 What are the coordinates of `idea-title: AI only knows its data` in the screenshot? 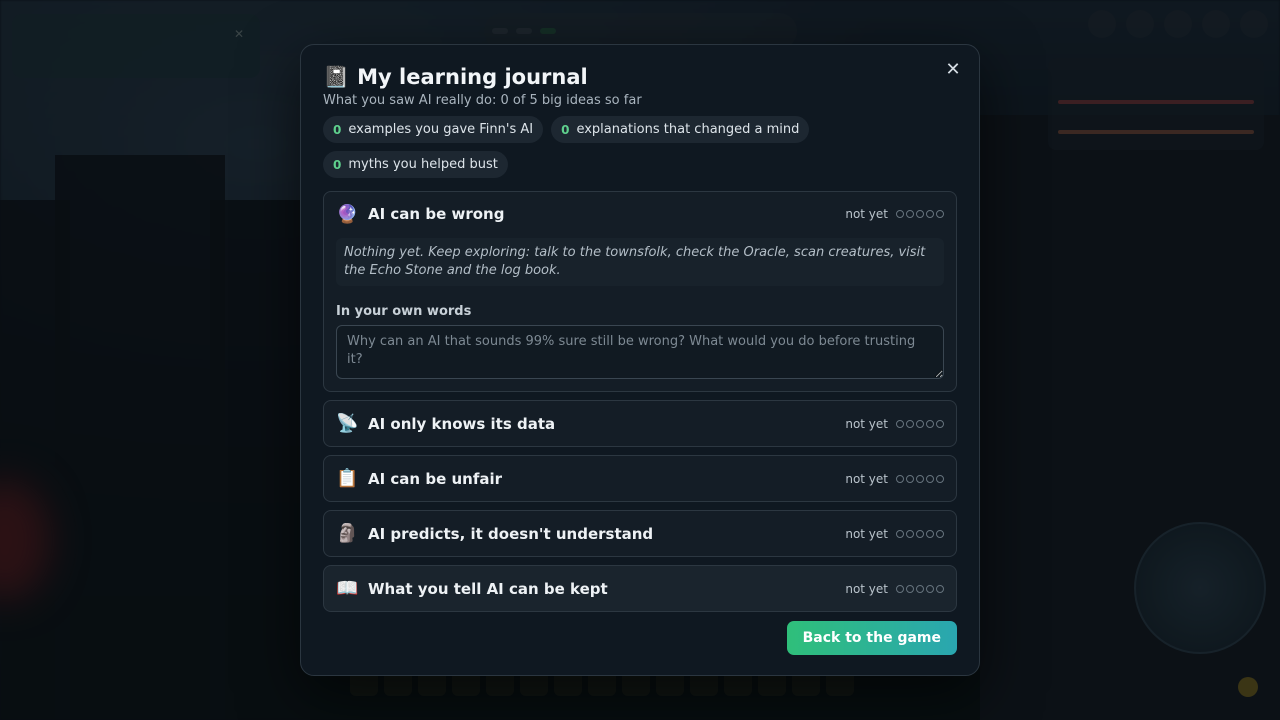 It's located at (462, 423).